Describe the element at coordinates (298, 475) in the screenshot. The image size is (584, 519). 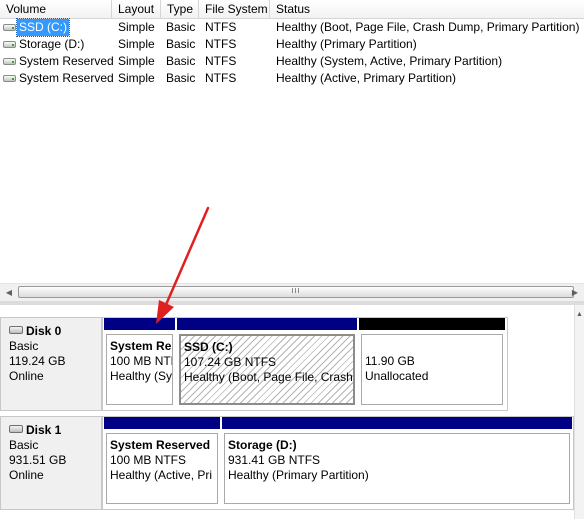
I see `partition-status: Healthy (Primary Partition)` at that location.